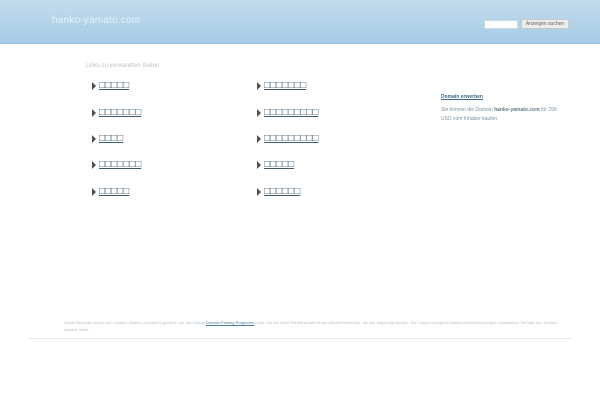 This screenshot has width=600, height=400. Describe the element at coordinates (462, 97) in the screenshot. I see `buy-domain-link: Domain erwerben` at that location.